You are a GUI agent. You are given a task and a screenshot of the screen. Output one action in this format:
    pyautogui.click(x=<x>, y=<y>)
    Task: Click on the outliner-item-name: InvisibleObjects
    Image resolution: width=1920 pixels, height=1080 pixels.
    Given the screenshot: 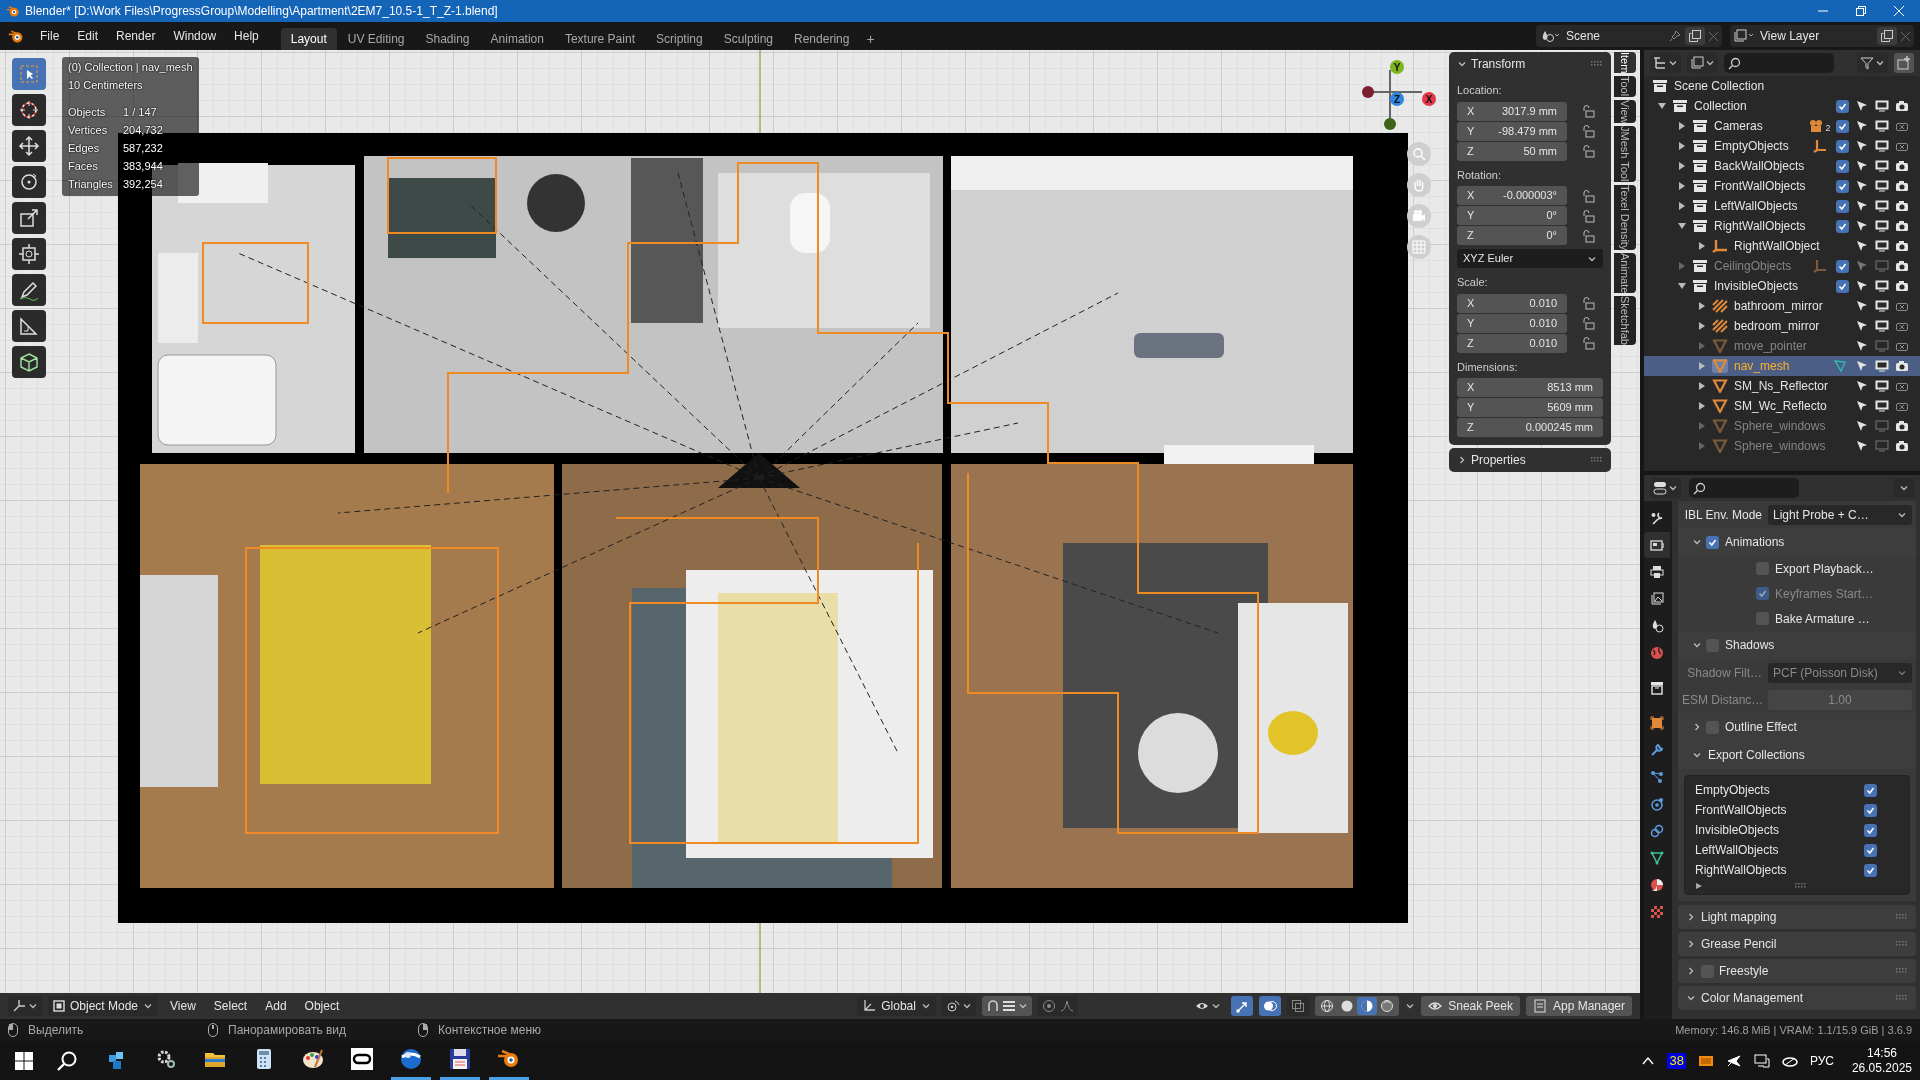 What is the action you would take?
    pyautogui.click(x=1773, y=286)
    